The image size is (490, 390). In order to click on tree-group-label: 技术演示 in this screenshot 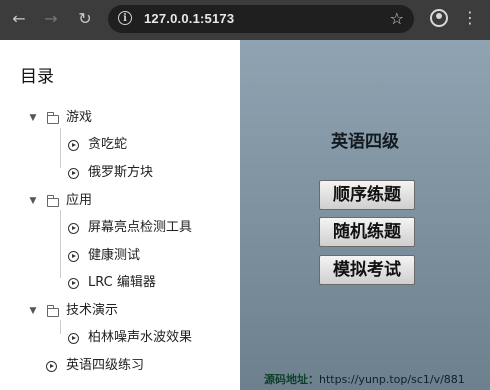, I will do `click(92, 310)`.